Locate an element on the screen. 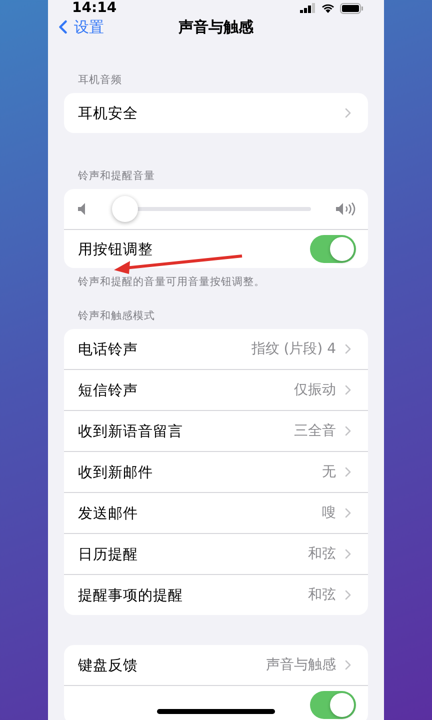 The width and height of the screenshot is (432, 720). settings-row: 短信铃声 仅振动 is located at coordinates (216, 389).